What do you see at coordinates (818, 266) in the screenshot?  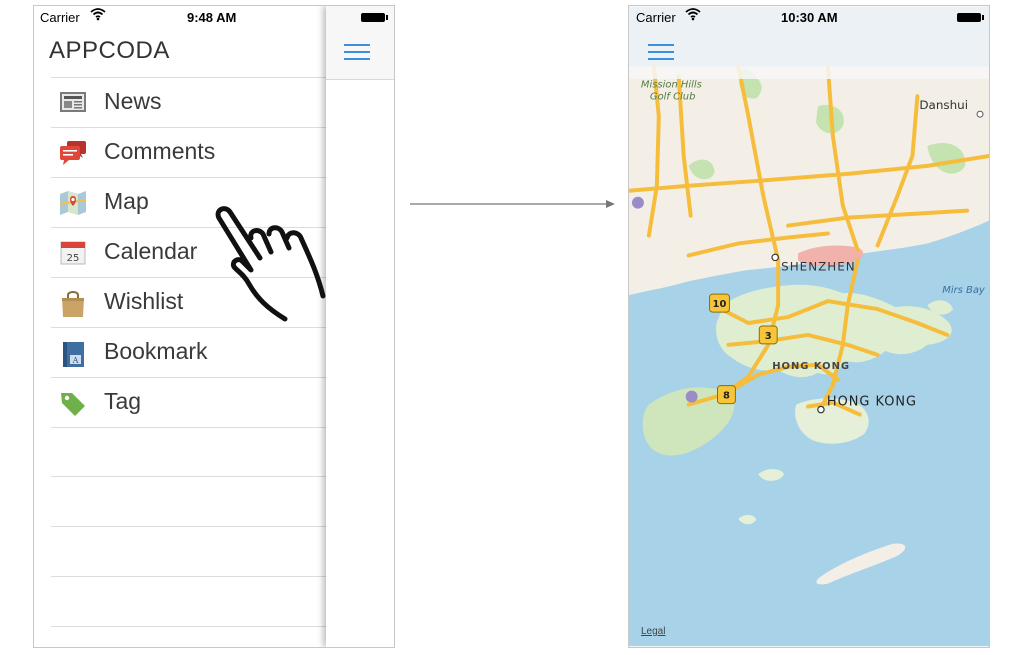 I see `map-label-shenzhen: SHENZHEN` at bounding box center [818, 266].